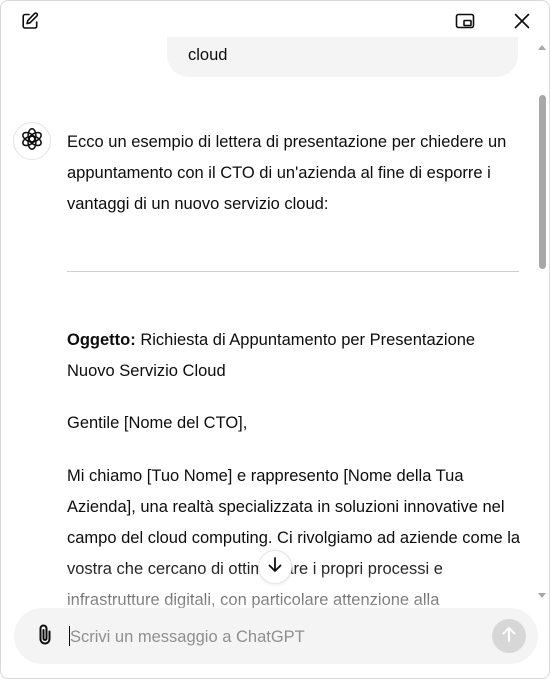 Image resolution: width=550 pixels, height=679 pixels. I want to click on user-message-bubble: cloud, so click(342, 57).